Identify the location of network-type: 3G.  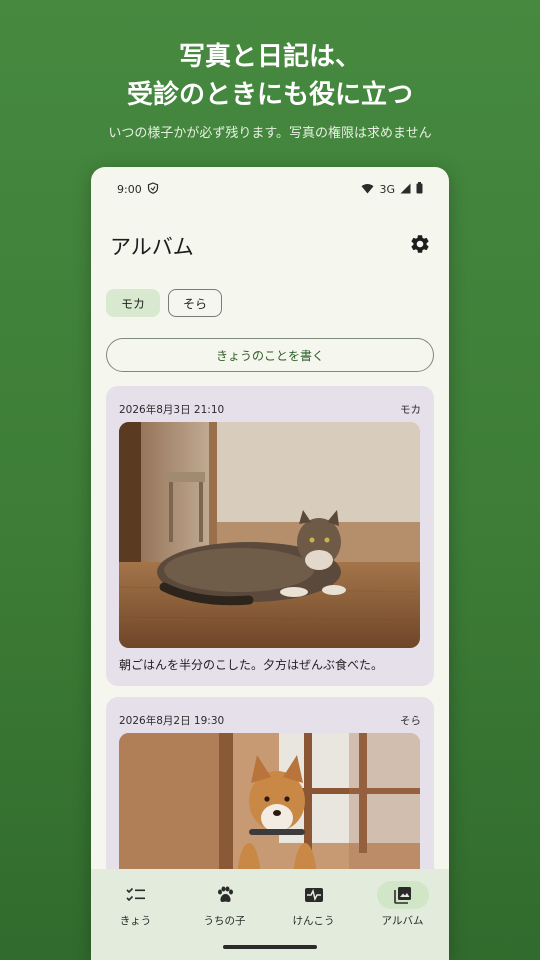
(387, 189).